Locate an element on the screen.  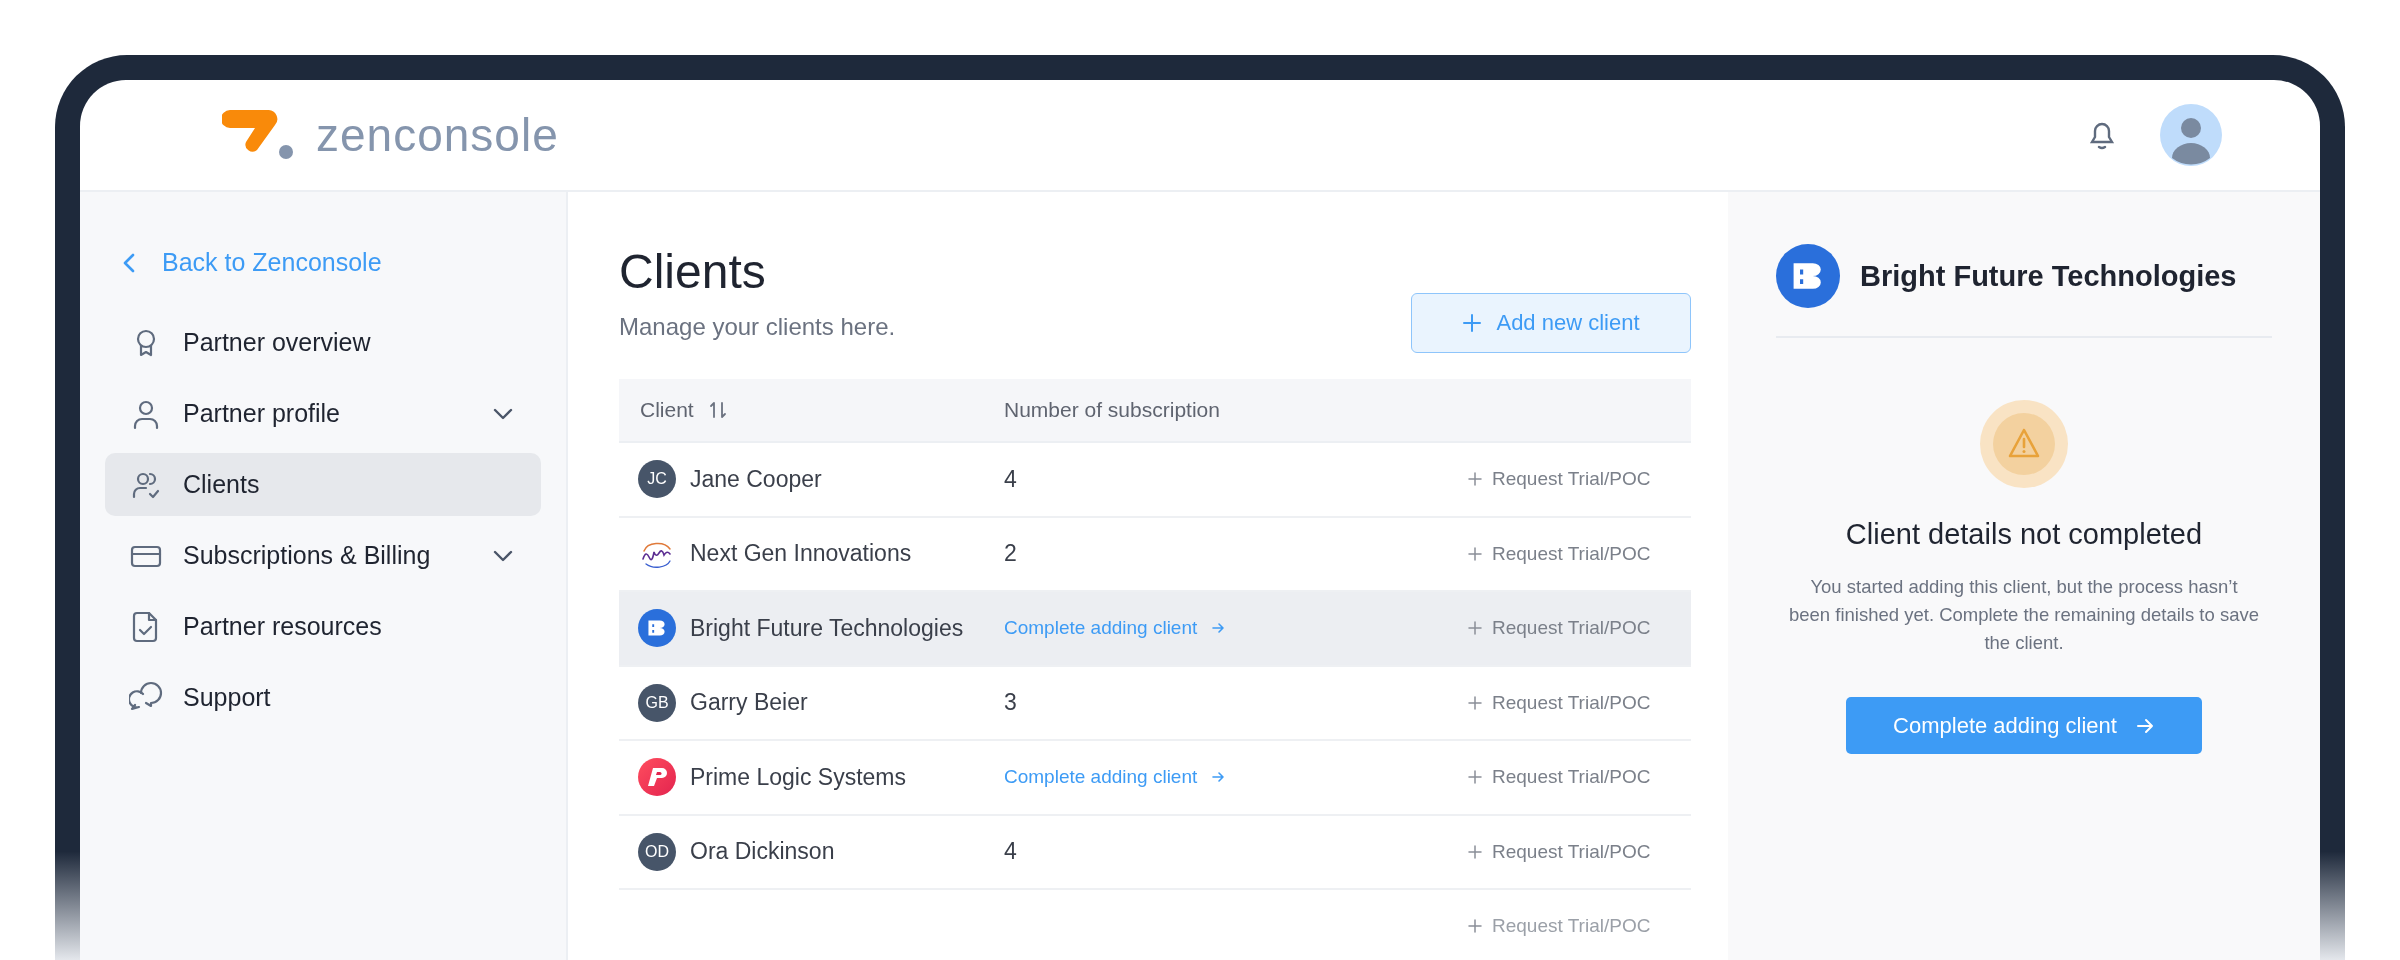
client-name: Ora Dickinson is located at coordinates (762, 852).